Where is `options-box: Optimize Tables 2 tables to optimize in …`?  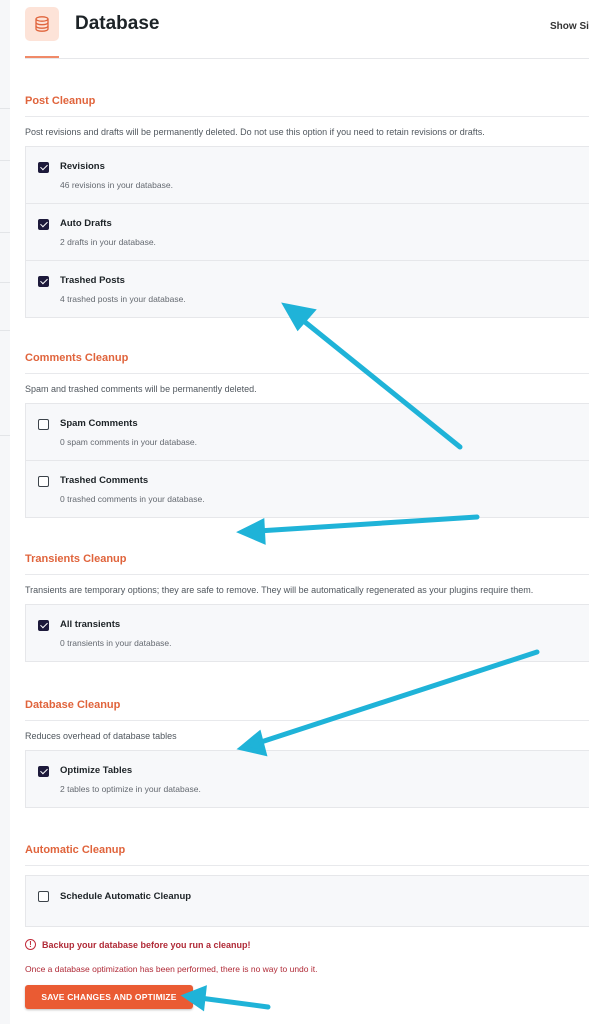 options-box: Optimize Tables 2 tables to optimize in … is located at coordinates (307, 779).